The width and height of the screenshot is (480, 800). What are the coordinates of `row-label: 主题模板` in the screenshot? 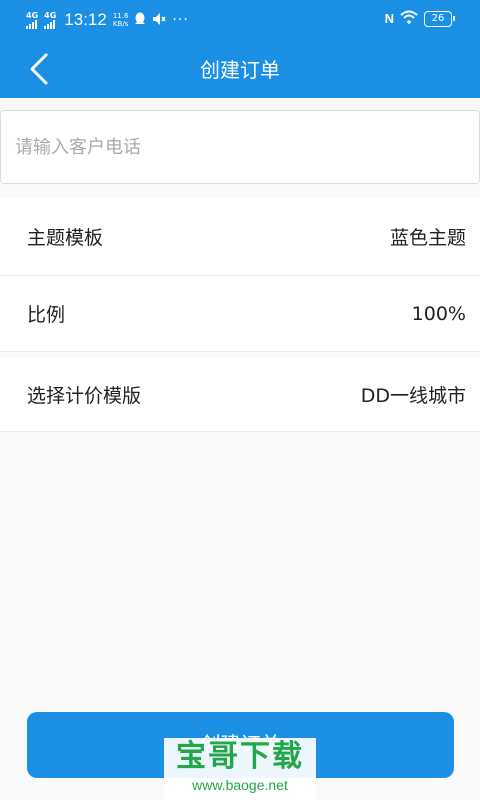 It's located at (65, 238).